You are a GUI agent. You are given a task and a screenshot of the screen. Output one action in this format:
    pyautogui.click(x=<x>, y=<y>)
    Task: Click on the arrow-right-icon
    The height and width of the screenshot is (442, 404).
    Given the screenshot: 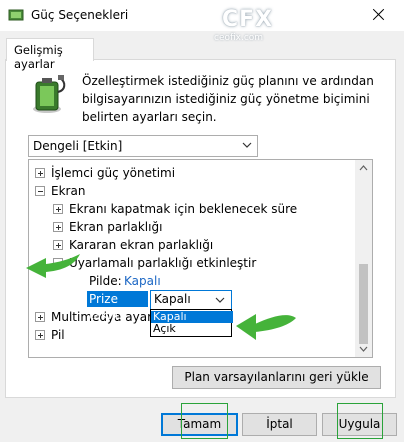 What is the action you would take?
    pyautogui.click(x=266, y=327)
    